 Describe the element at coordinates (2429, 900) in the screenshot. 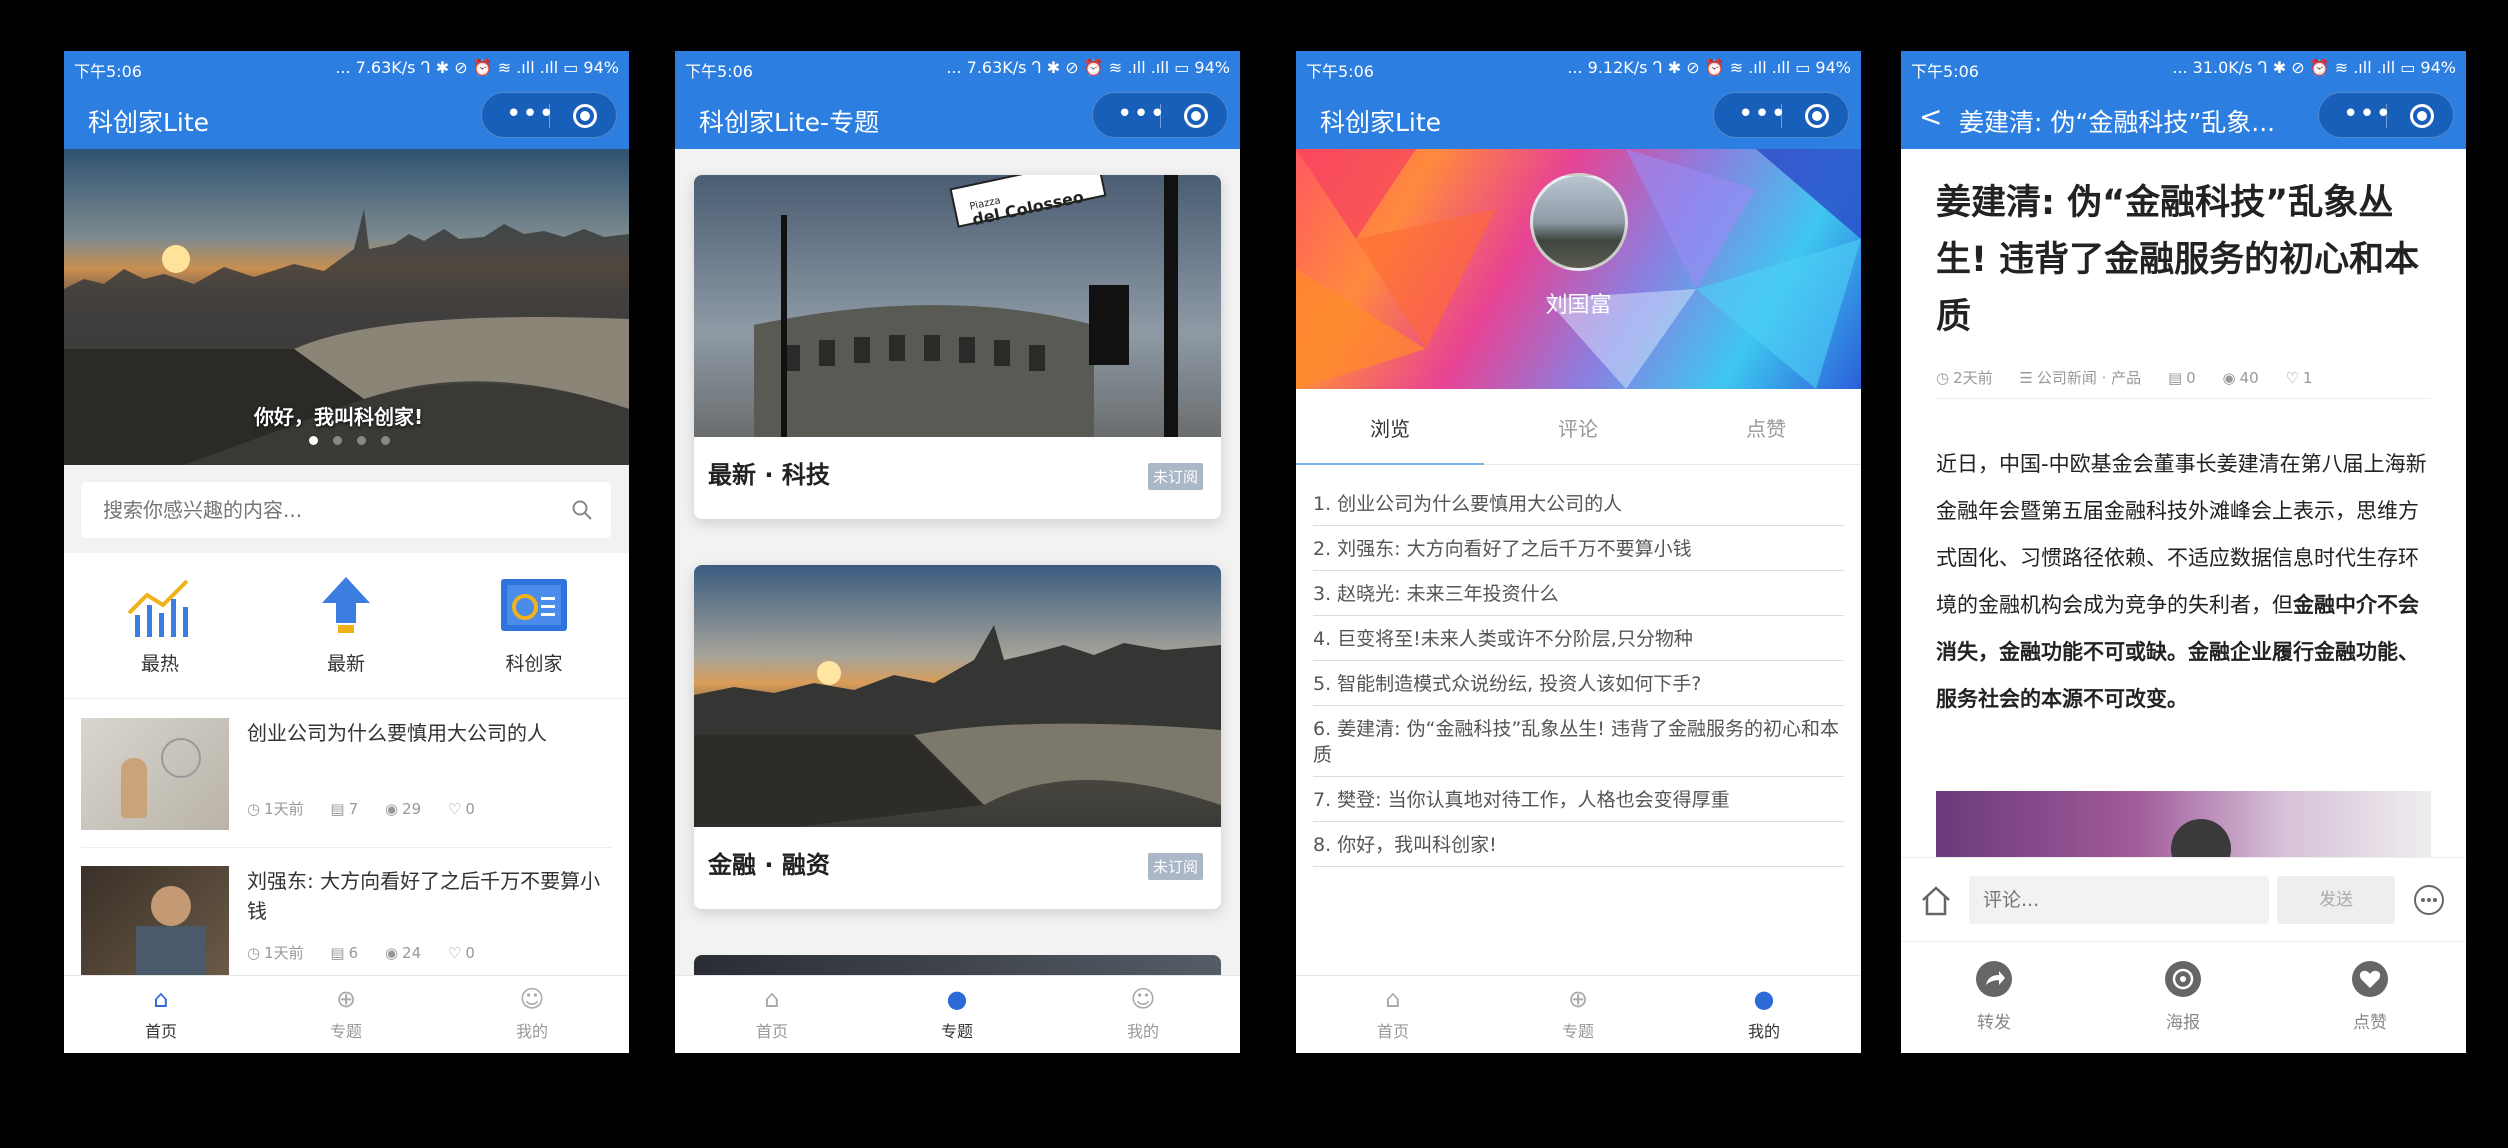

I see `more-circle-icon` at that location.